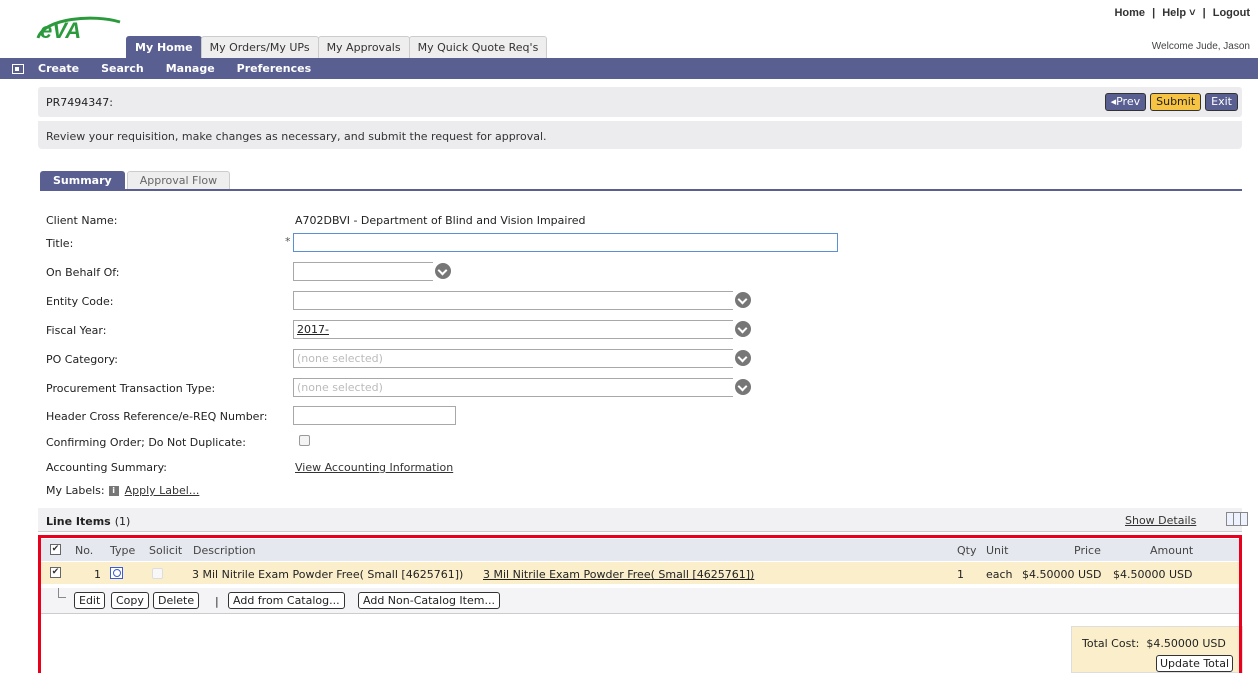 The width and height of the screenshot is (1258, 673). I want to click on show-details-link: Show Details, so click(1160, 520).